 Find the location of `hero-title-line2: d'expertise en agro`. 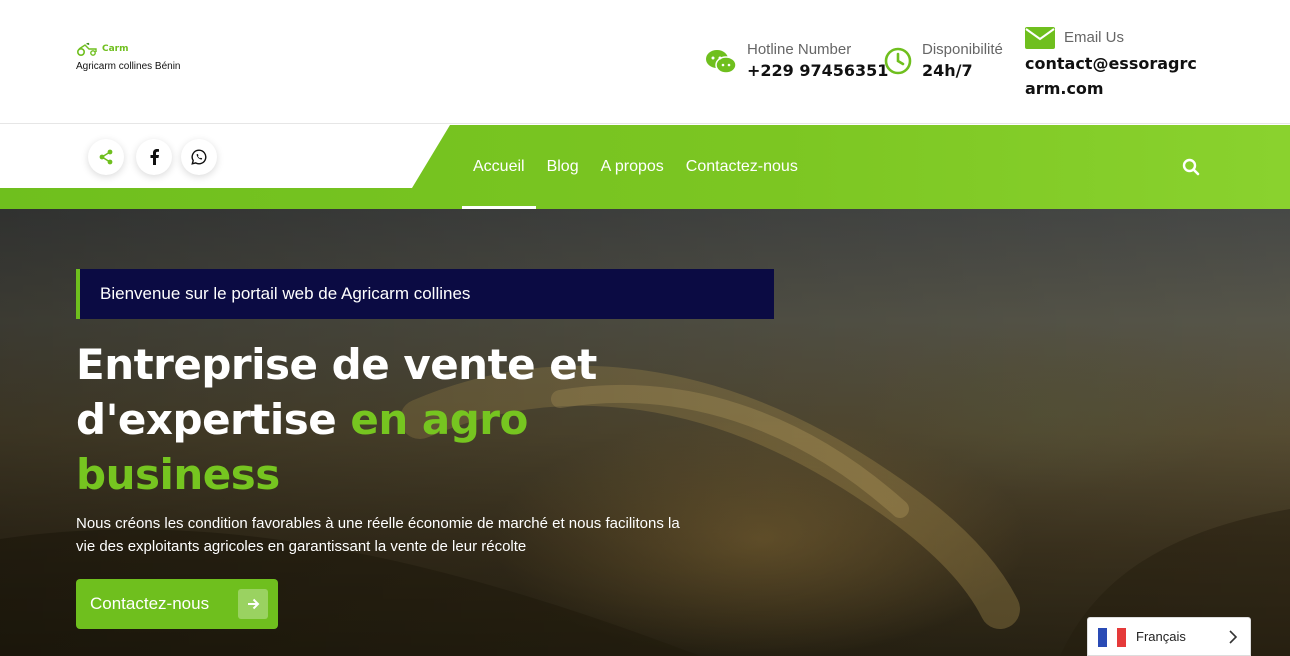

hero-title-line2: d'expertise en agro is located at coordinates (396, 419).